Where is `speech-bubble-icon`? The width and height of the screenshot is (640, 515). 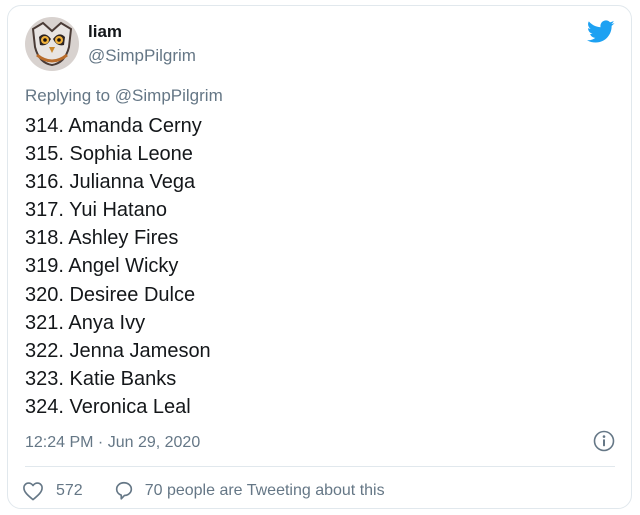
speech-bubble-icon is located at coordinates (124, 491).